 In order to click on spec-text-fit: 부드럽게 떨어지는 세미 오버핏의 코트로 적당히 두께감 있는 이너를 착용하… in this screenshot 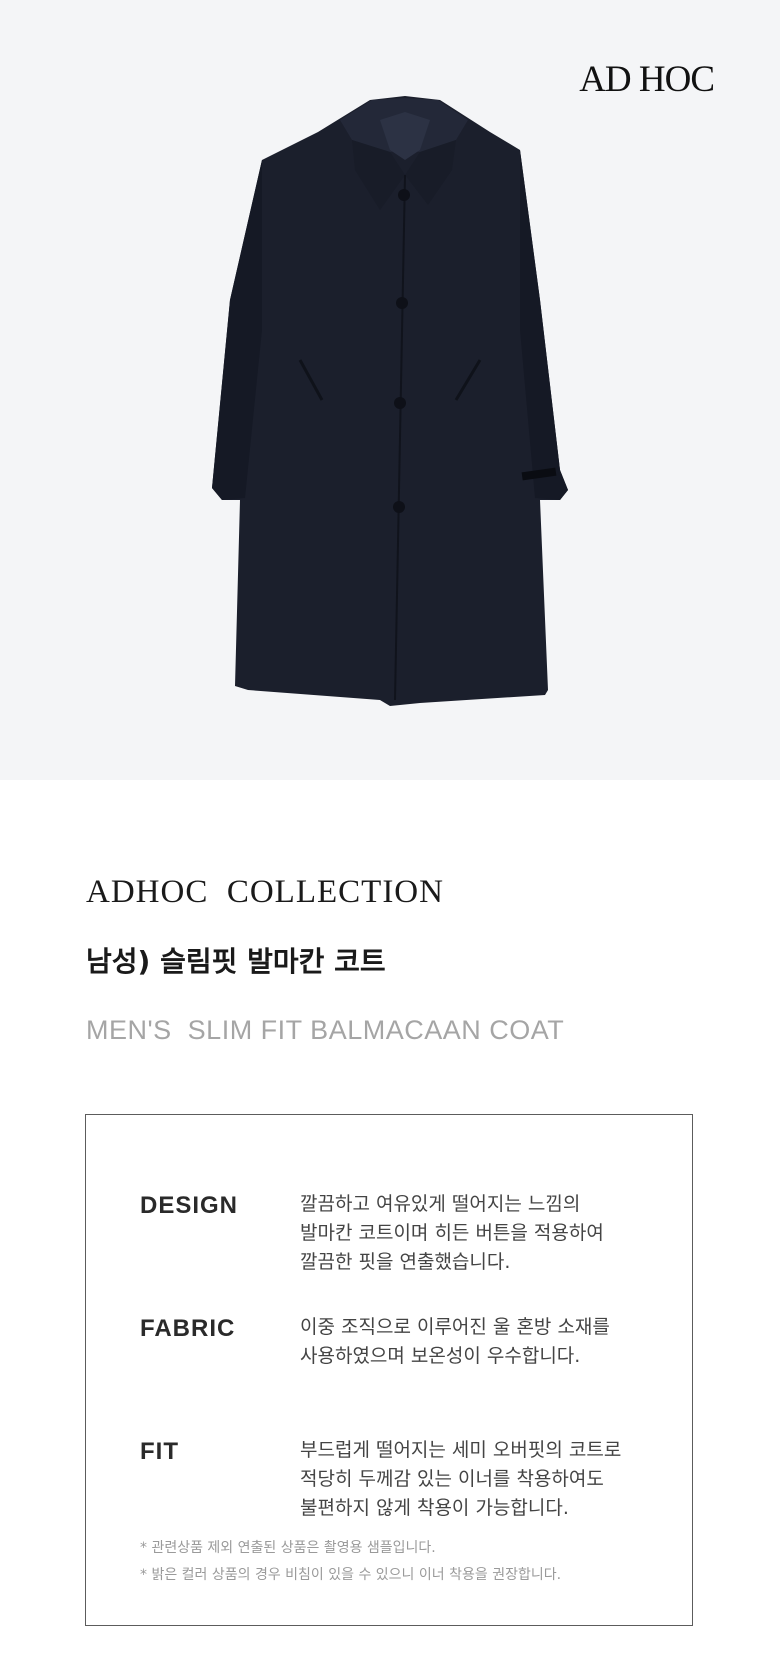, I will do `click(461, 1479)`.